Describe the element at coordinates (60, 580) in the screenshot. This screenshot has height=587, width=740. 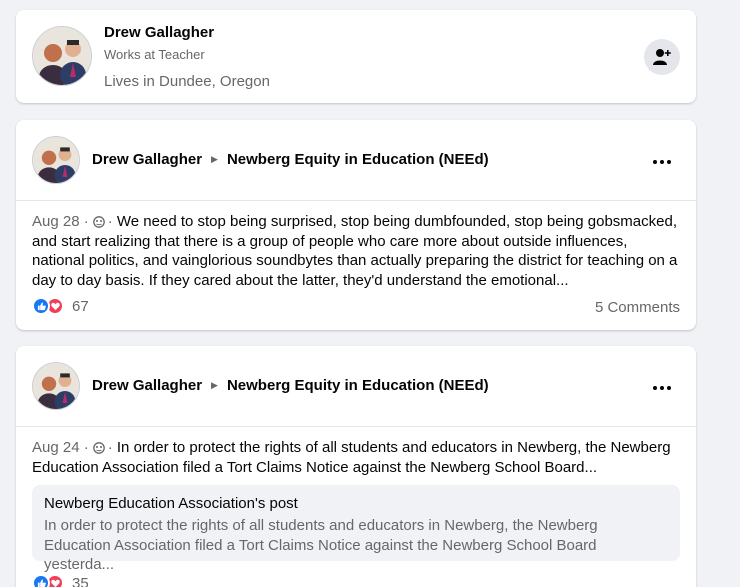
I see `reactions: 35` at that location.